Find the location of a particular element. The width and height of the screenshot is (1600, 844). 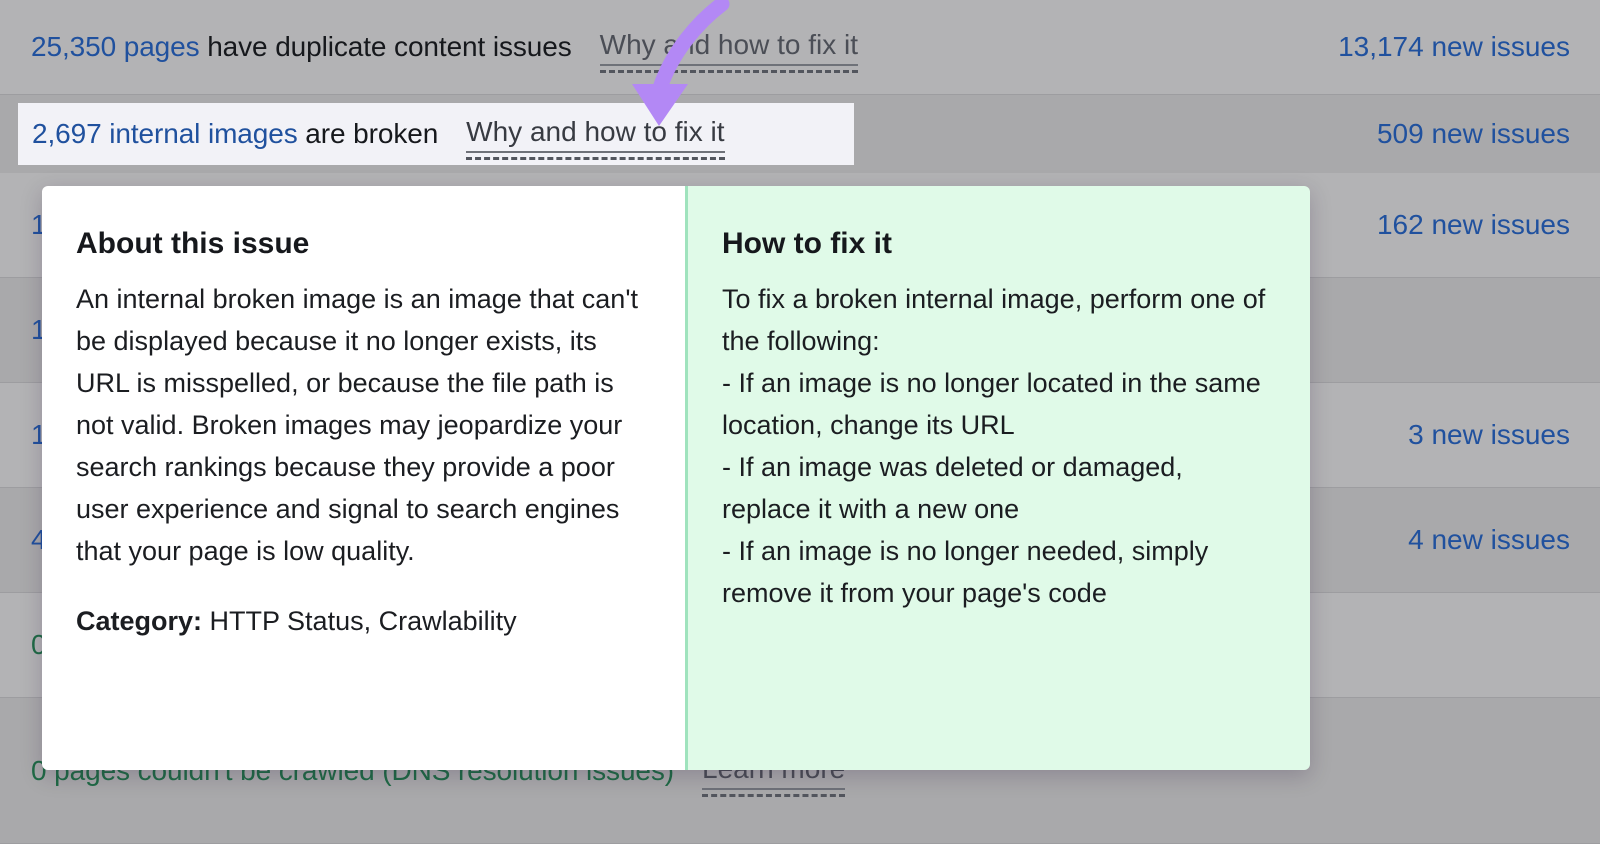

fix-title: How to fix it is located at coordinates (807, 243).